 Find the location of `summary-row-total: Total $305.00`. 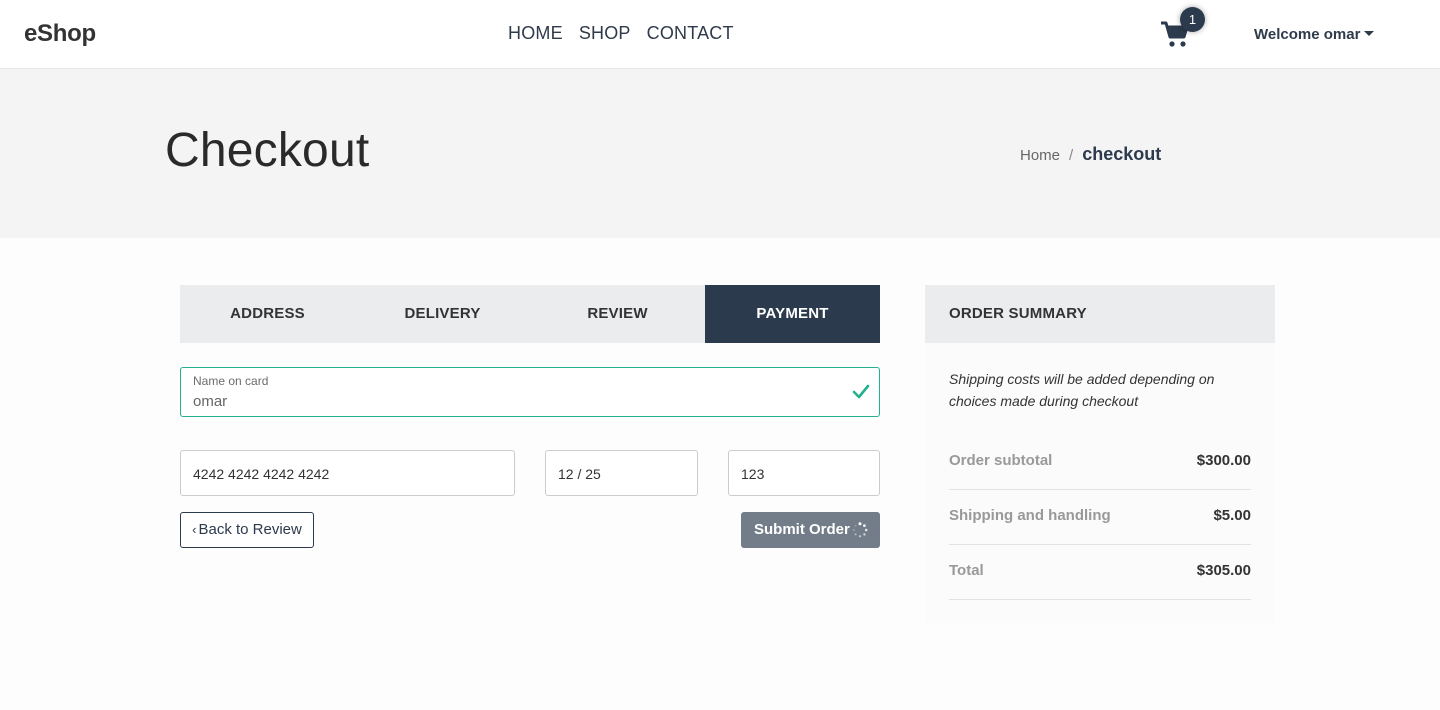

summary-row-total: Total $305.00 is located at coordinates (1100, 572).